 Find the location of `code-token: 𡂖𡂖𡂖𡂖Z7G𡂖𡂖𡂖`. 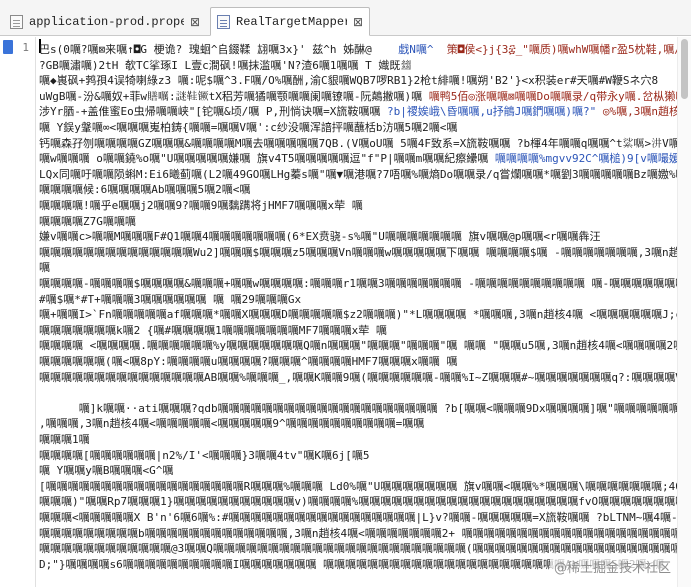

code-token: 𡂖𡂖𡂖𡂖Z7G𡂖𡂖𡂖 is located at coordinates (87, 221).